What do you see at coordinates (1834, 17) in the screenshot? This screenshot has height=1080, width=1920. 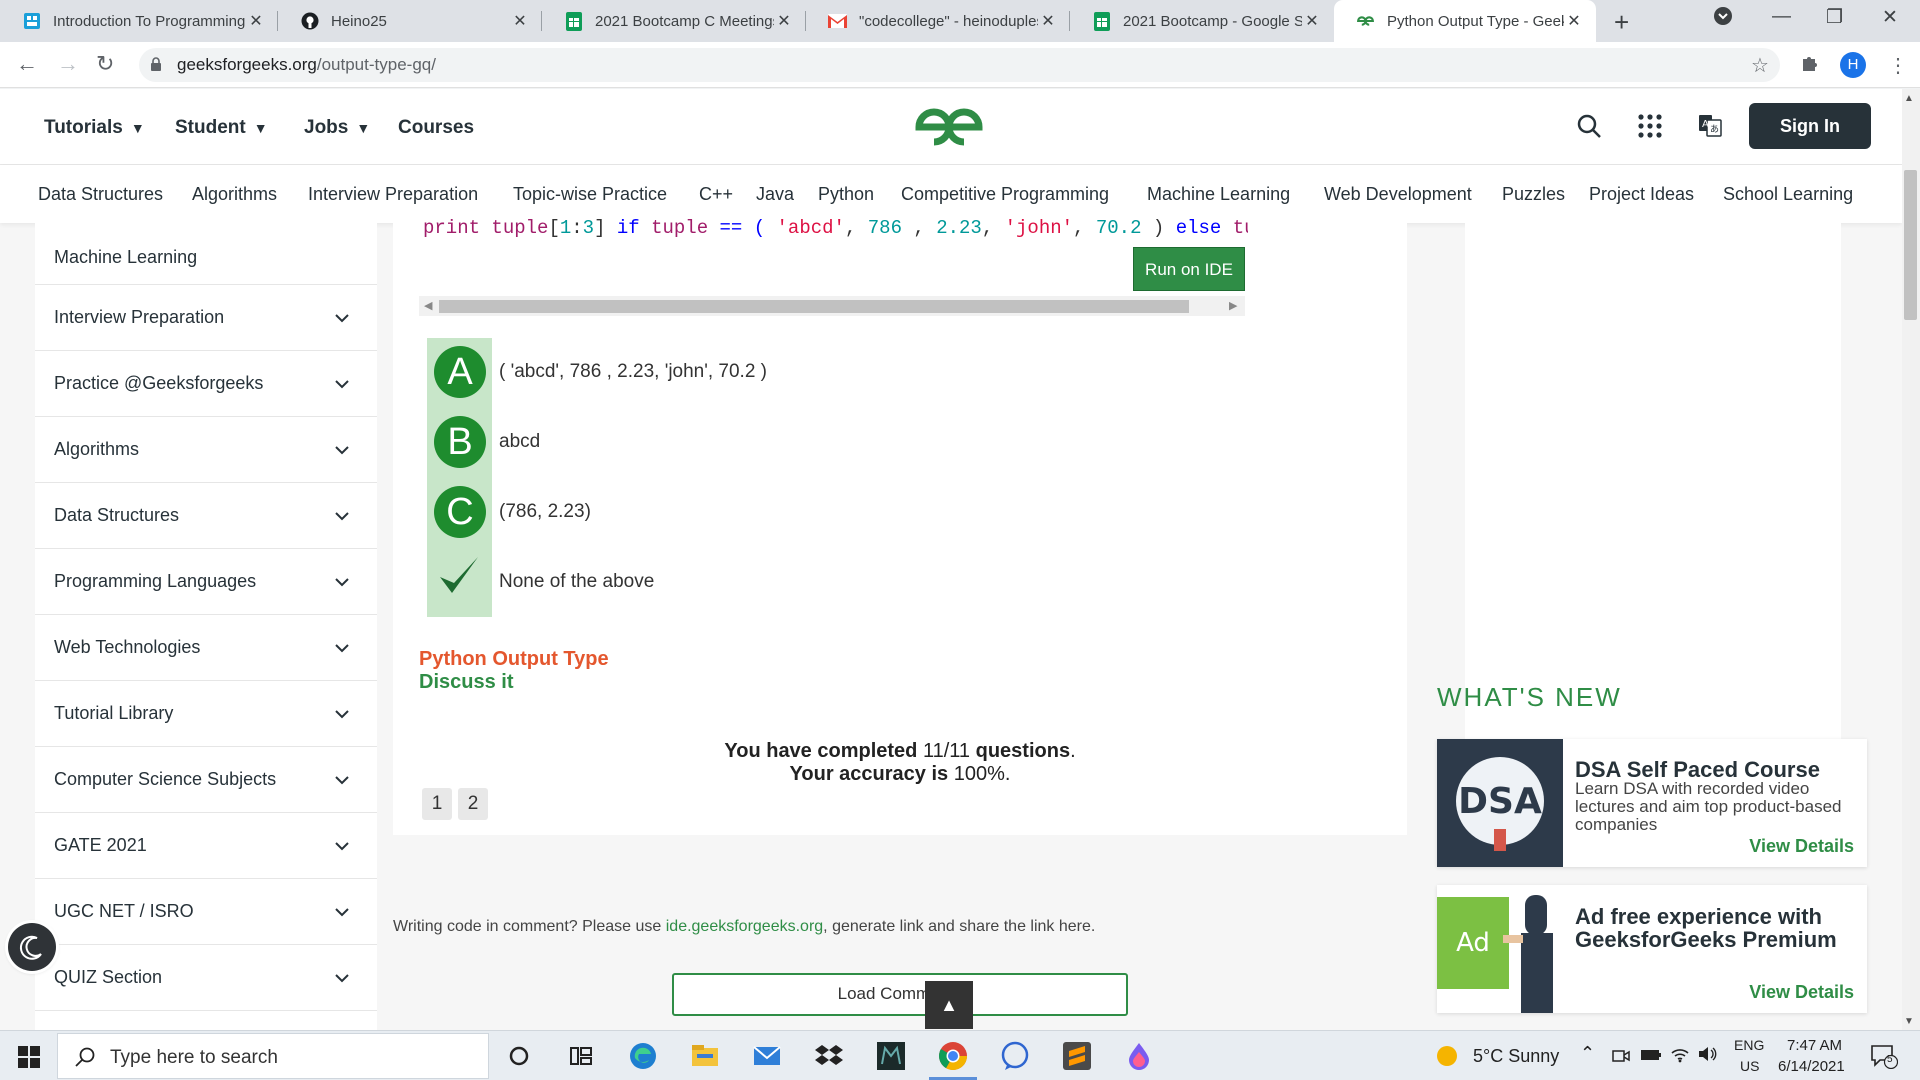 I see `restore-icon: ❐` at bounding box center [1834, 17].